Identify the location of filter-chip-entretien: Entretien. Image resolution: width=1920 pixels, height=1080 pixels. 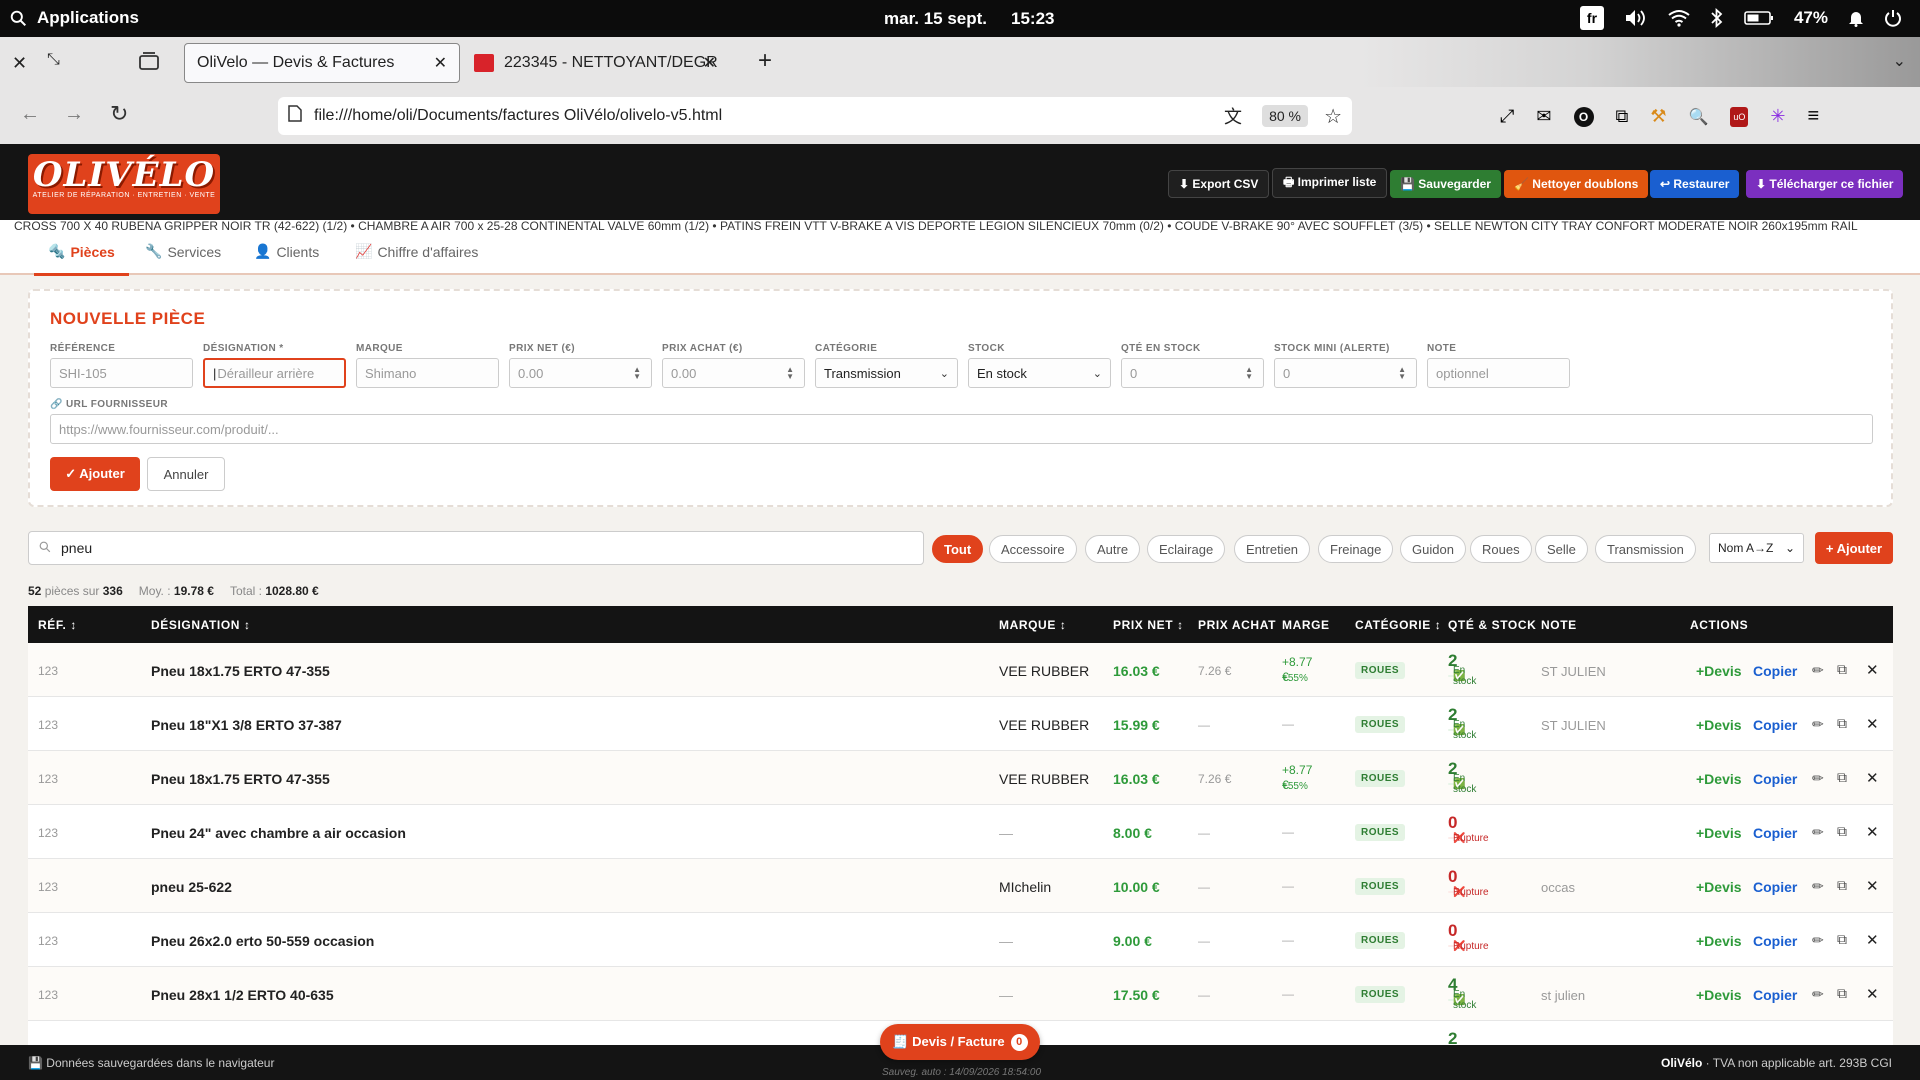
(1272, 549).